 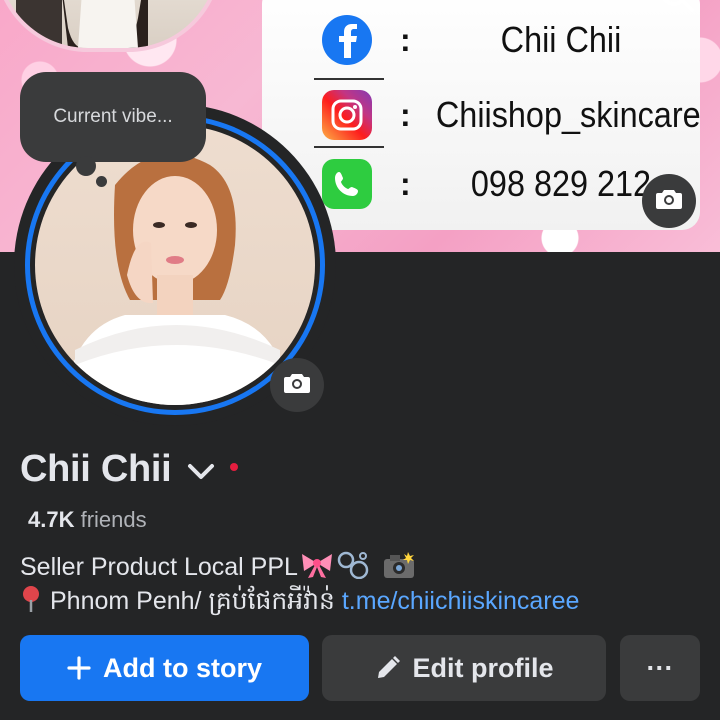 I want to click on avatar-camera-button, so click(x=297, y=385).